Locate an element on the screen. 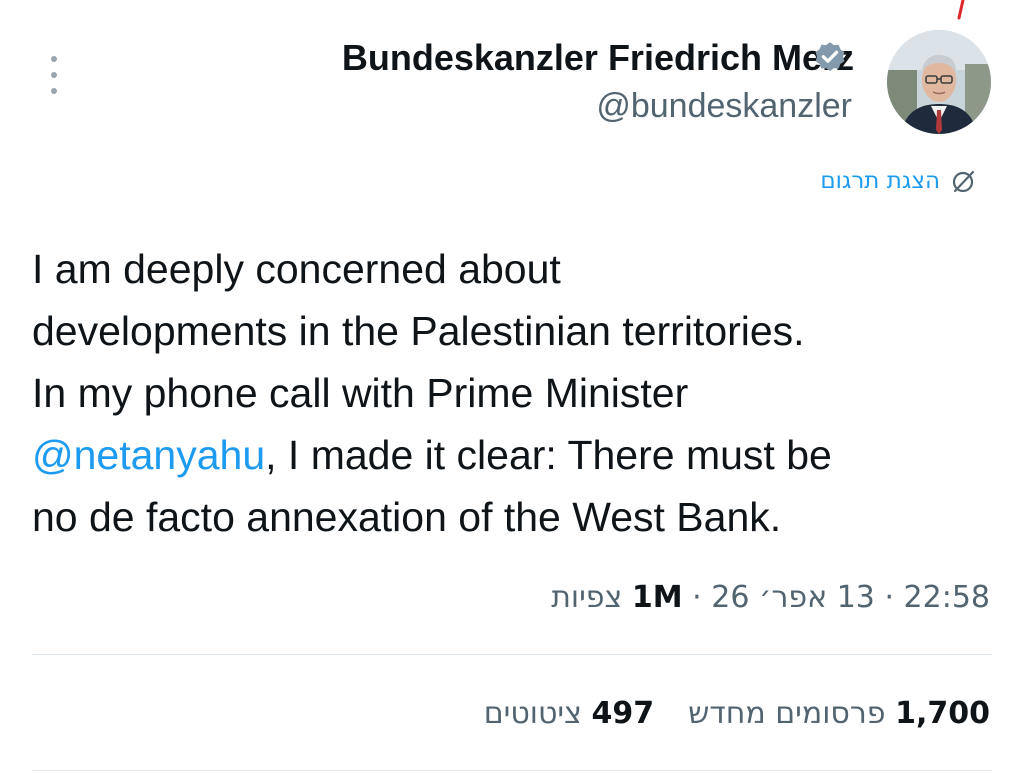 The width and height of the screenshot is (1024, 773). tweet-metadata: 22:58 · 13 אפר׳ 26 · 1M צפיות is located at coordinates (770, 598).